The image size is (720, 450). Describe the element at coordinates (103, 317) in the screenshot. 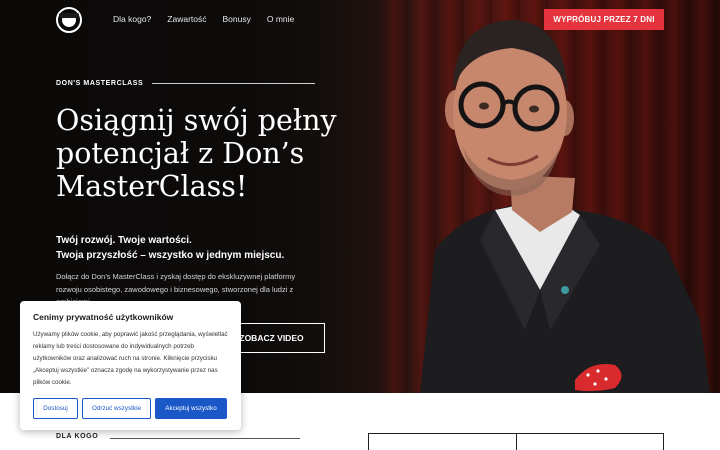

I see `cookie-title: Cenimy prywatność użytkowników` at that location.